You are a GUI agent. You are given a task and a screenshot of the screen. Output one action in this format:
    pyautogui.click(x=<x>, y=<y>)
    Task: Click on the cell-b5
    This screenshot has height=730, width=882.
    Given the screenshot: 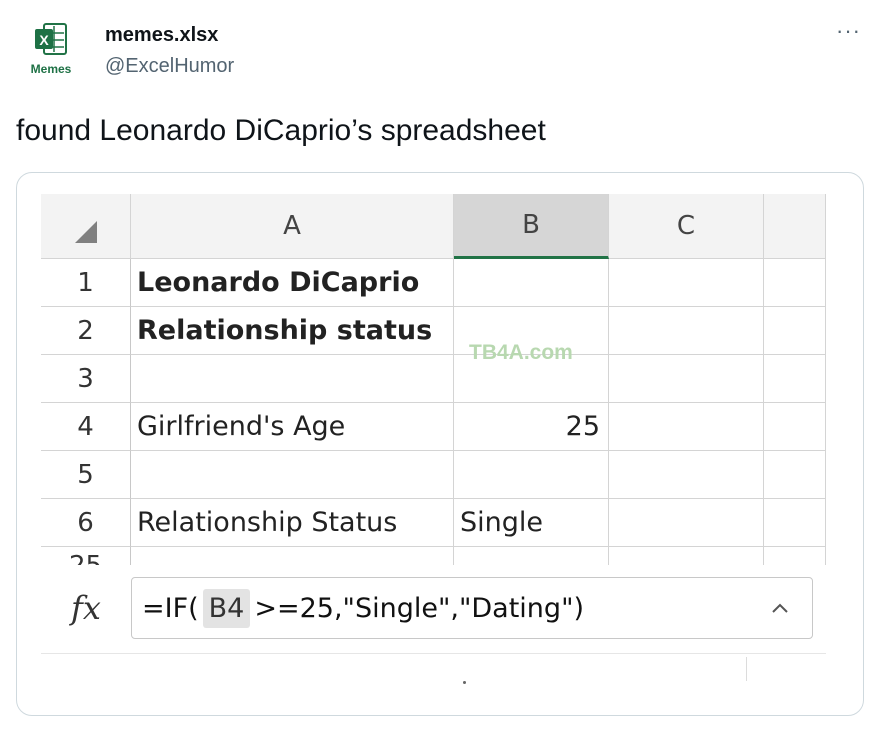 What is the action you would take?
    pyautogui.click(x=531, y=475)
    